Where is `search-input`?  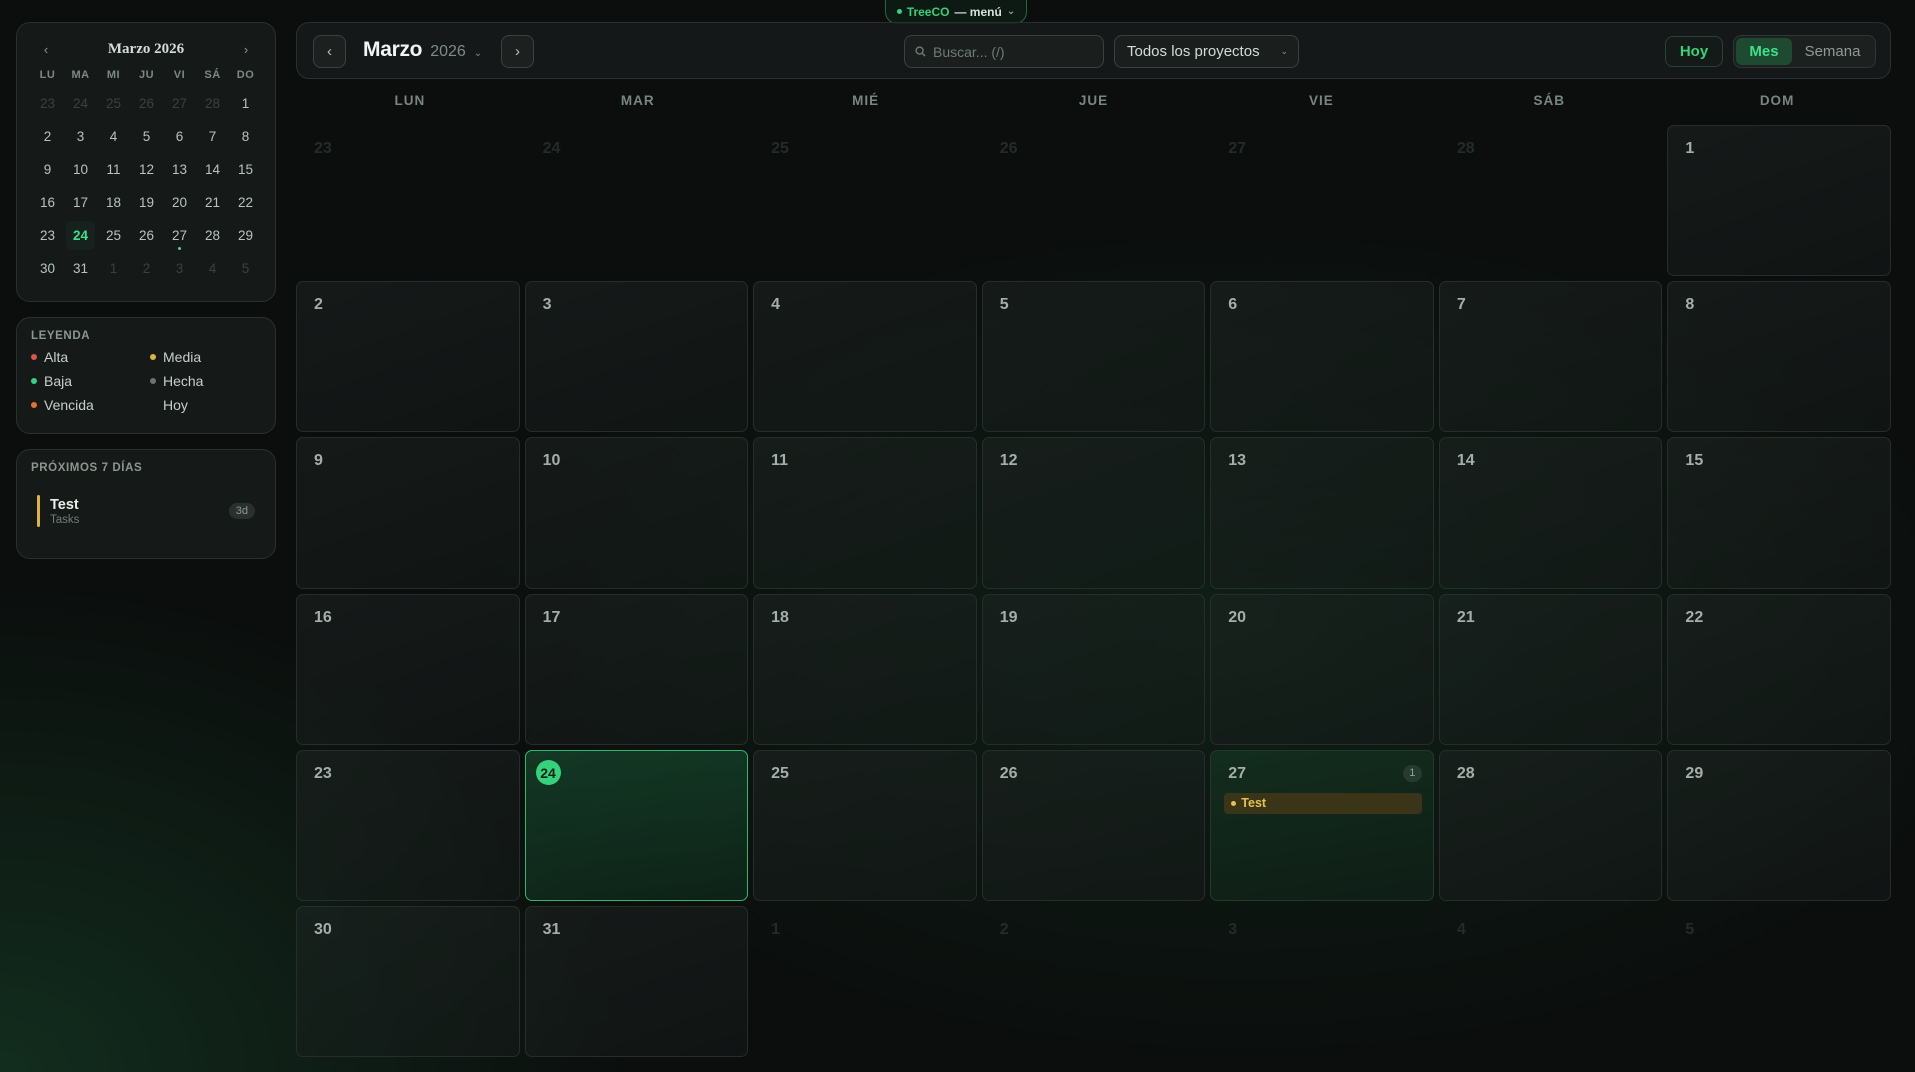 search-input is located at coordinates (1008, 51).